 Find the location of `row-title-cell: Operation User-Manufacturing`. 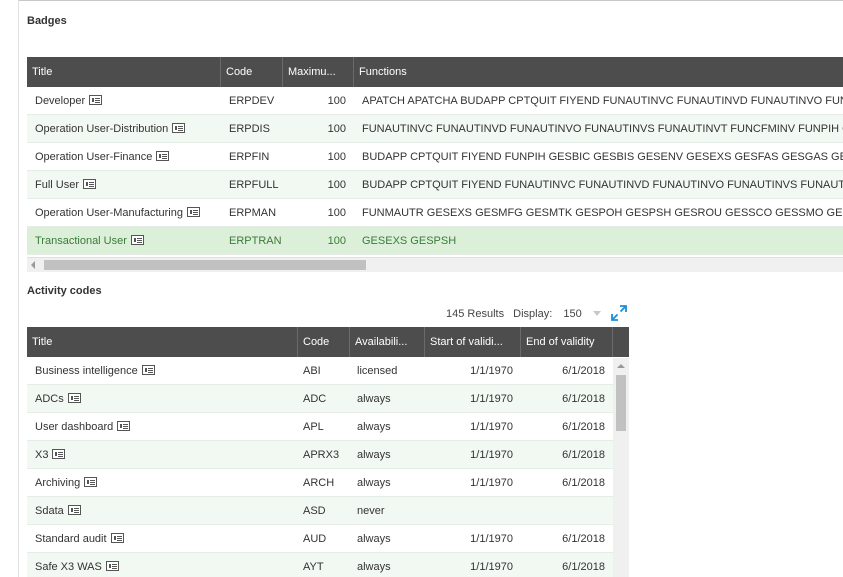

row-title-cell: Operation User-Manufacturing is located at coordinates (124, 212).